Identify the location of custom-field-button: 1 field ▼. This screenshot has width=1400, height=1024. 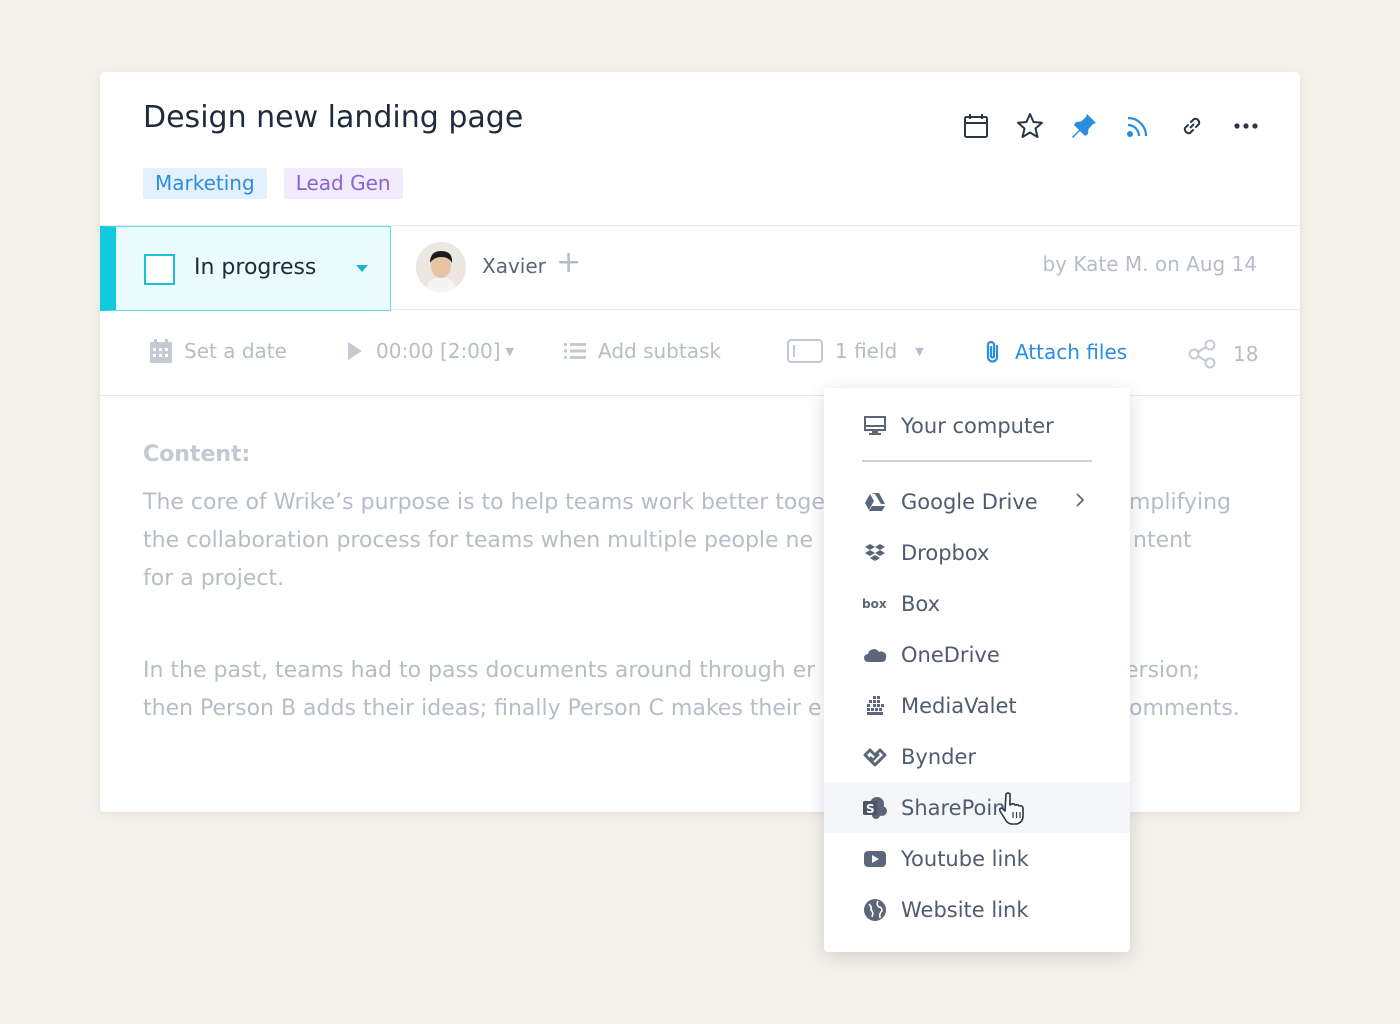
(855, 351).